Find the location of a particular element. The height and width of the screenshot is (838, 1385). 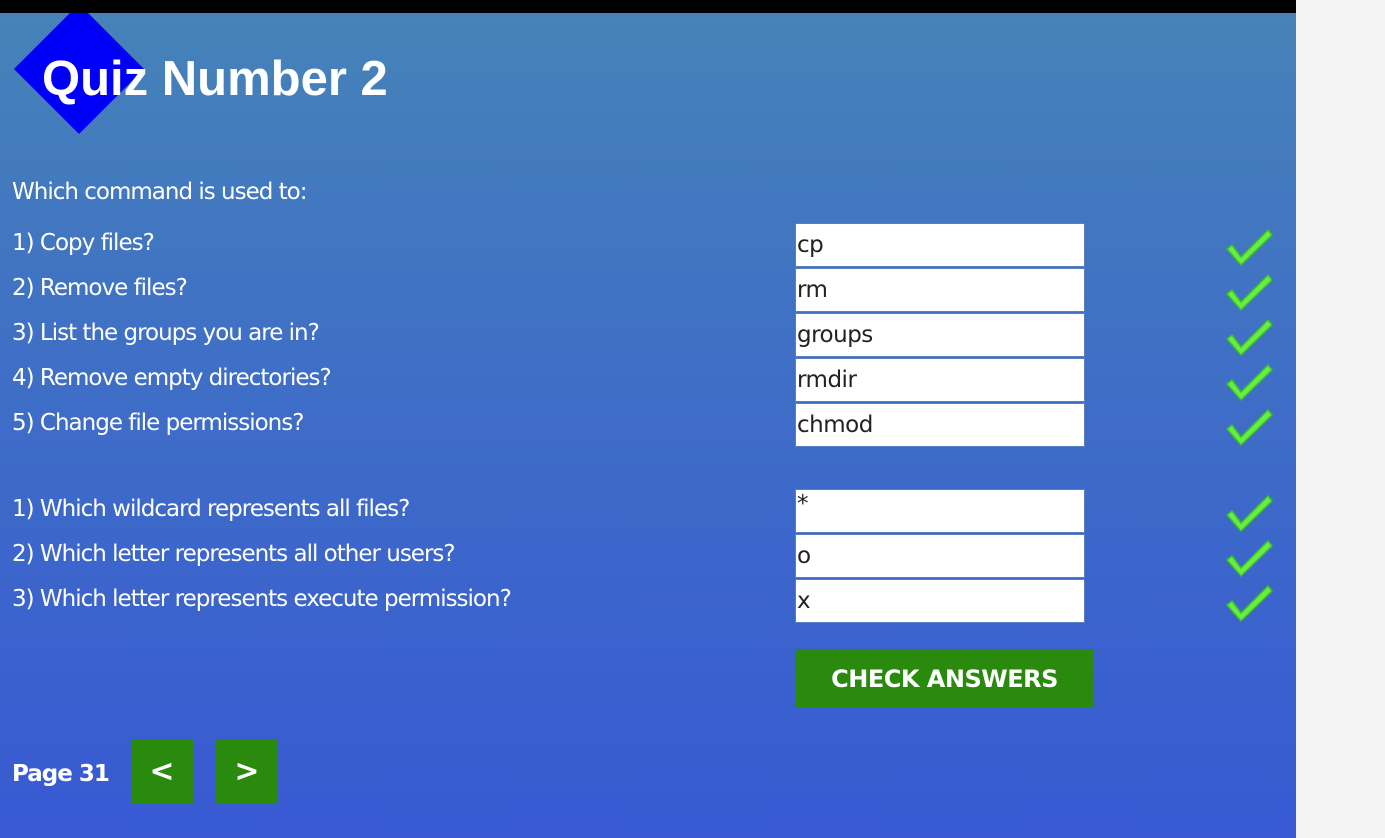

question-label: 2) Remove files? is located at coordinates (100, 288).